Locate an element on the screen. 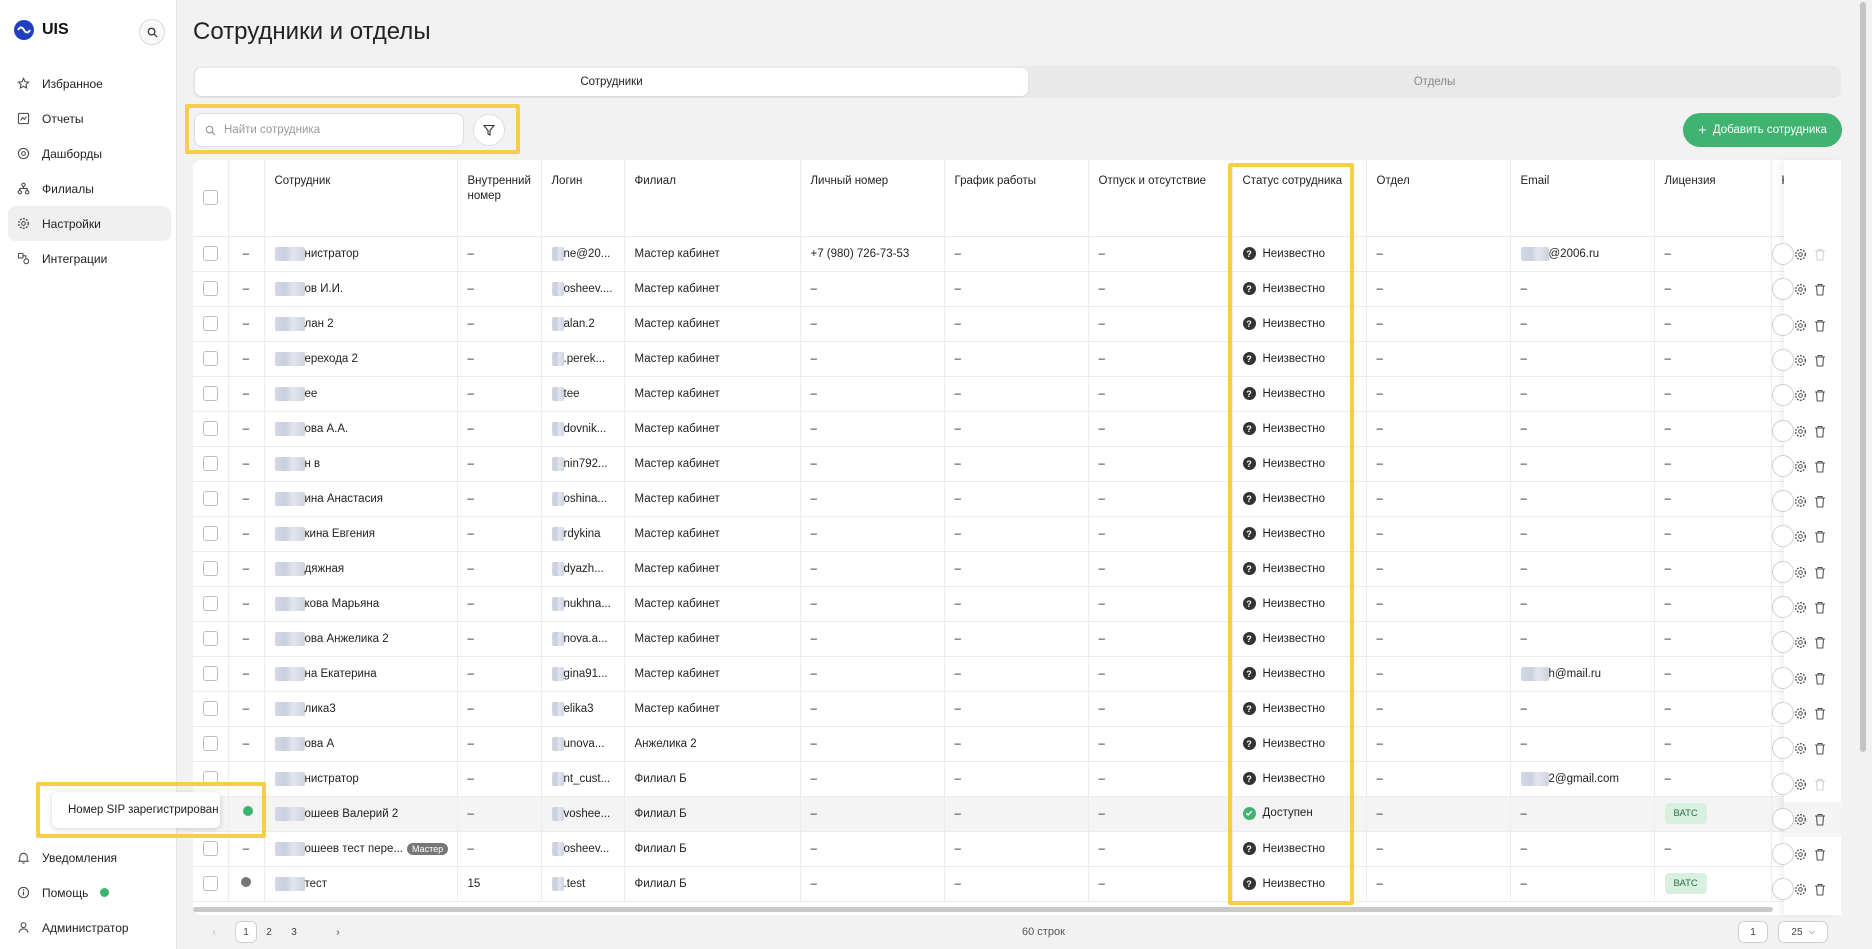 This screenshot has height=949, width=1872. employee-cell: ее is located at coordinates (361, 394).